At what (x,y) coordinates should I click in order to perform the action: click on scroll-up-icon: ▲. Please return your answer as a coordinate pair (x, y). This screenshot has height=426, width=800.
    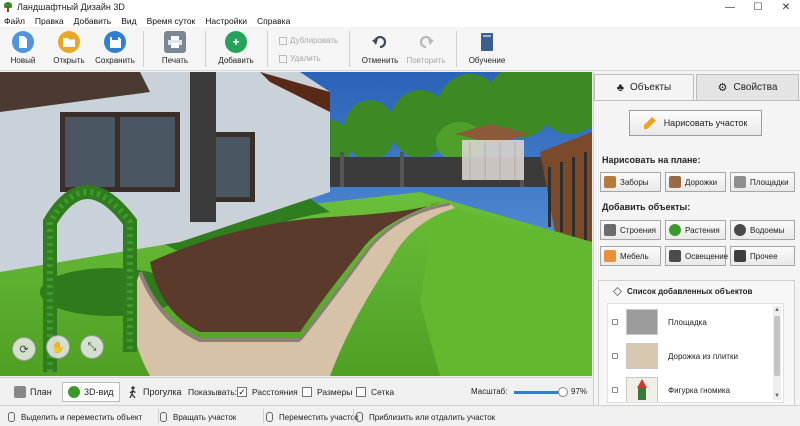
    Looking at the image, I should click on (777, 310).